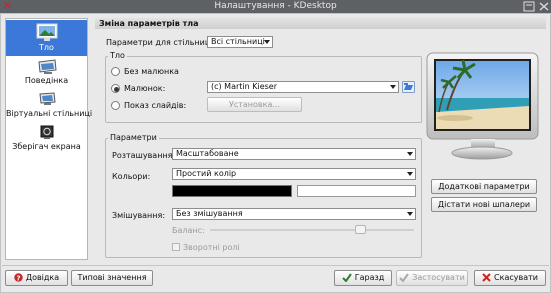 This screenshot has height=293, width=551. I want to click on page-title: Зміна параметрів тла, so click(320, 23).